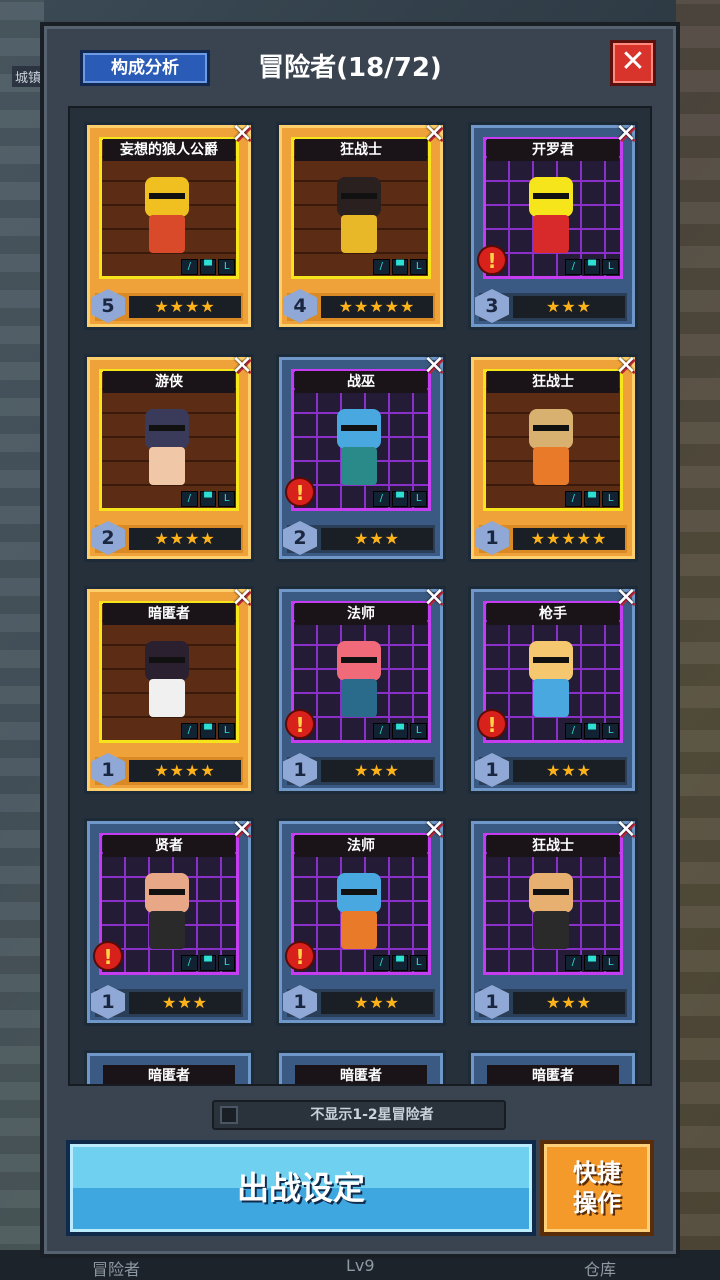 This screenshot has width=720, height=1280. I want to click on hide-low-star-toggle: 不显示1-2星冒险者, so click(359, 1115).